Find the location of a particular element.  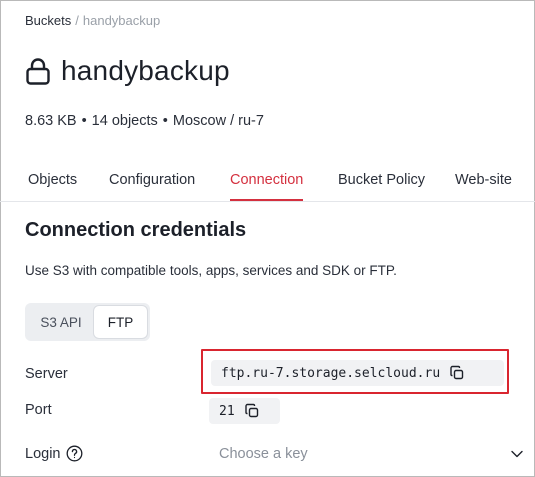

help-circle-icon is located at coordinates (74, 453).